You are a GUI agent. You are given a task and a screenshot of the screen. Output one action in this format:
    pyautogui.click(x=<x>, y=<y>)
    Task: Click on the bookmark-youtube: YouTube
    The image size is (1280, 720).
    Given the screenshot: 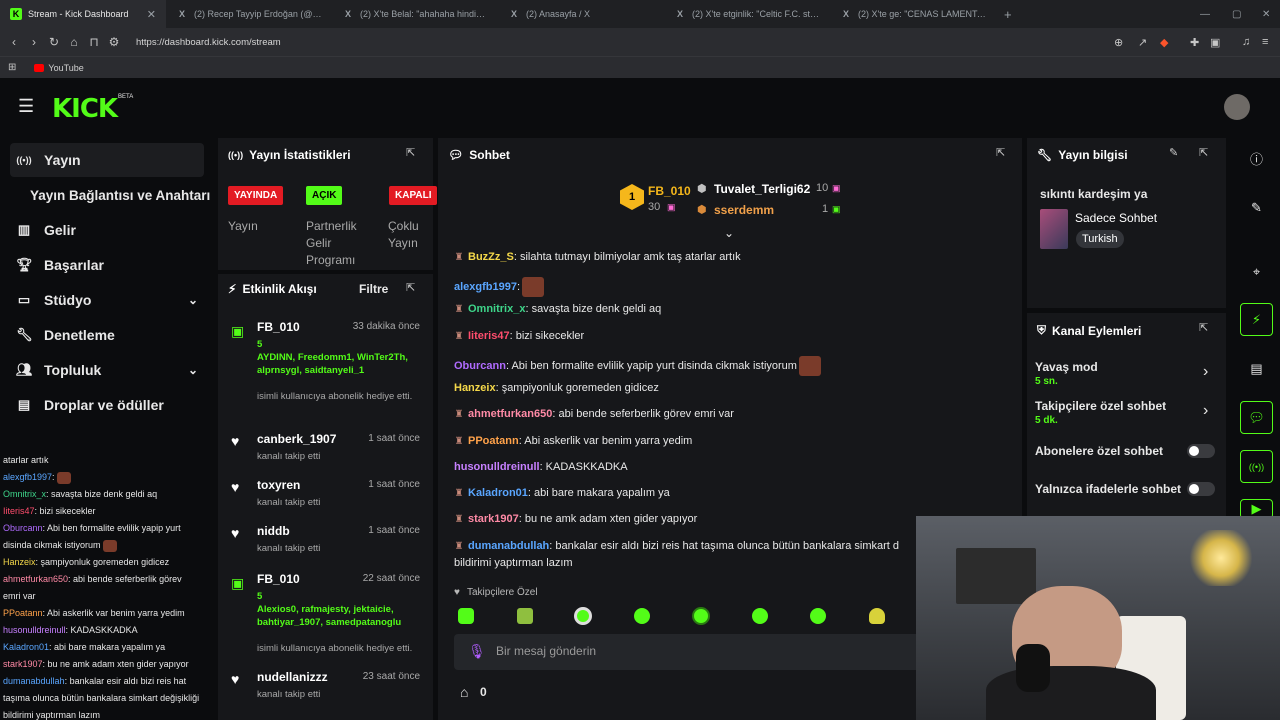 What is the action you would take?
    pyautogui.click(x=65, y=68)
    